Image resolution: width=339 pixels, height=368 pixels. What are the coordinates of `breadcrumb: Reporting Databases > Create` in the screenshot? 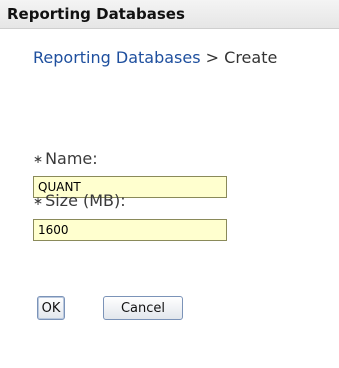 It's located at (155, 57).